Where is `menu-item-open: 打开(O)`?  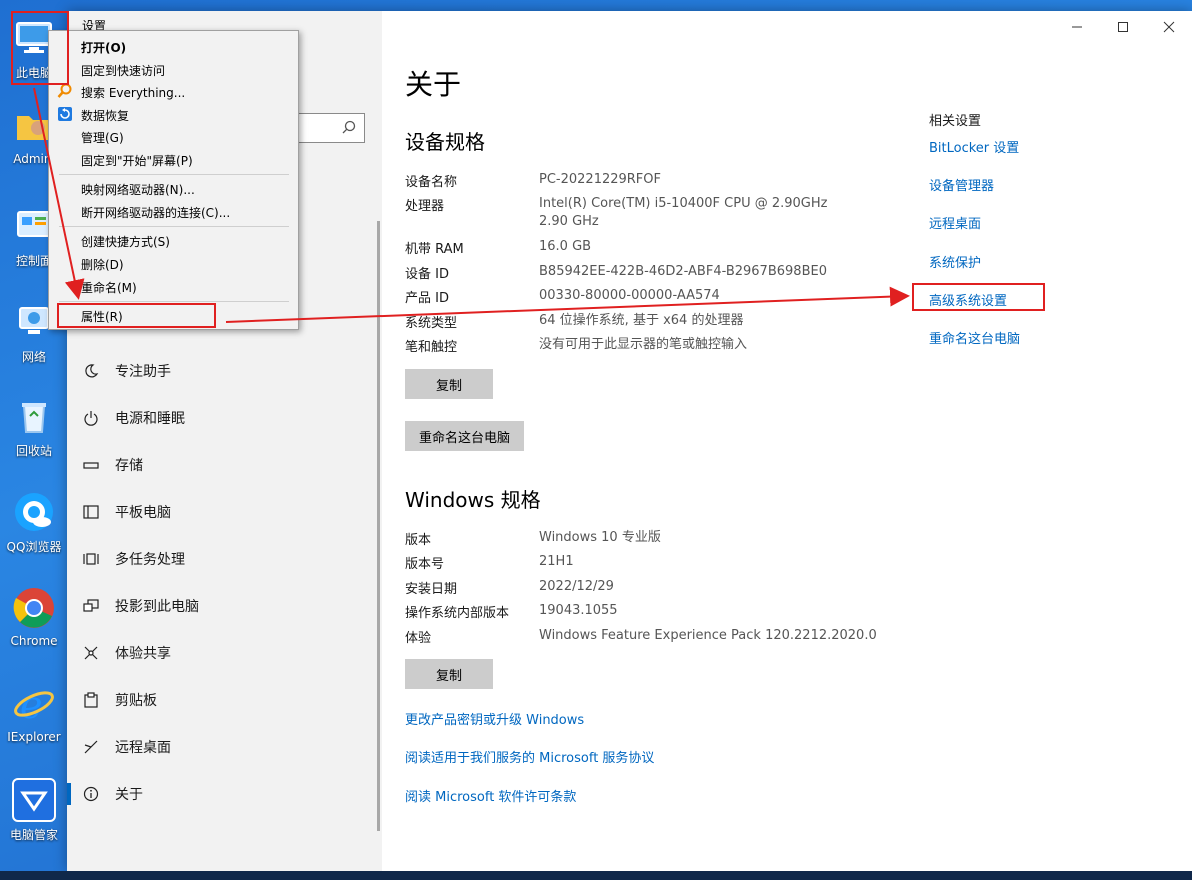
menu-item-open: 打开(O) is located at coordinates (103, 47).